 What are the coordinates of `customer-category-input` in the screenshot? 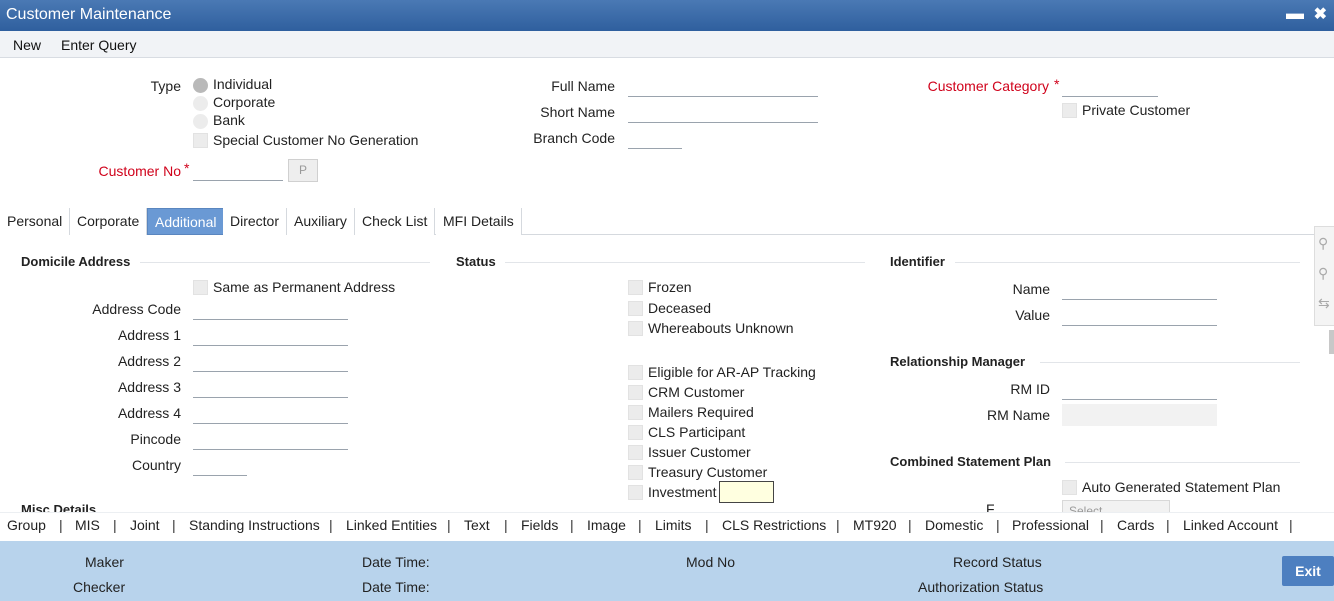 It's located at (1110, 87).